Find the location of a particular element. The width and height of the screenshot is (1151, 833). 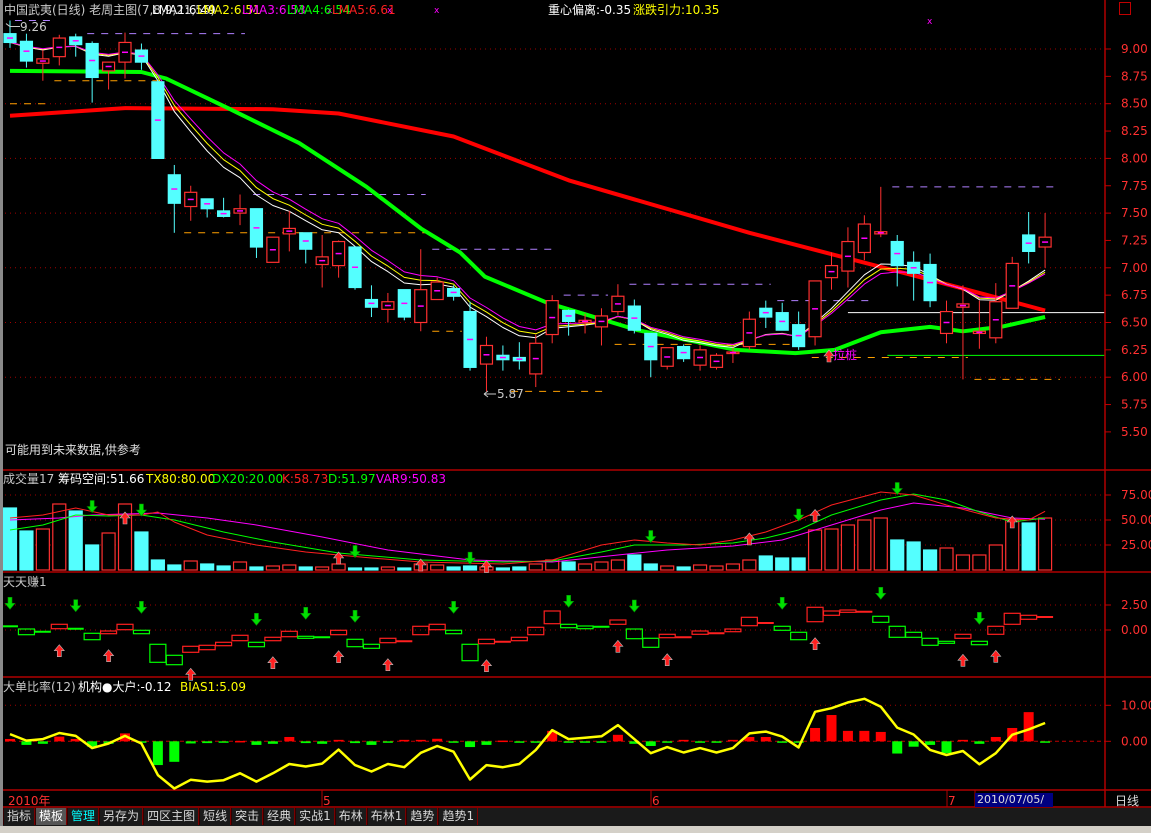

ttz-axis-label: 0.00 is located at coordinates (1134, 630).